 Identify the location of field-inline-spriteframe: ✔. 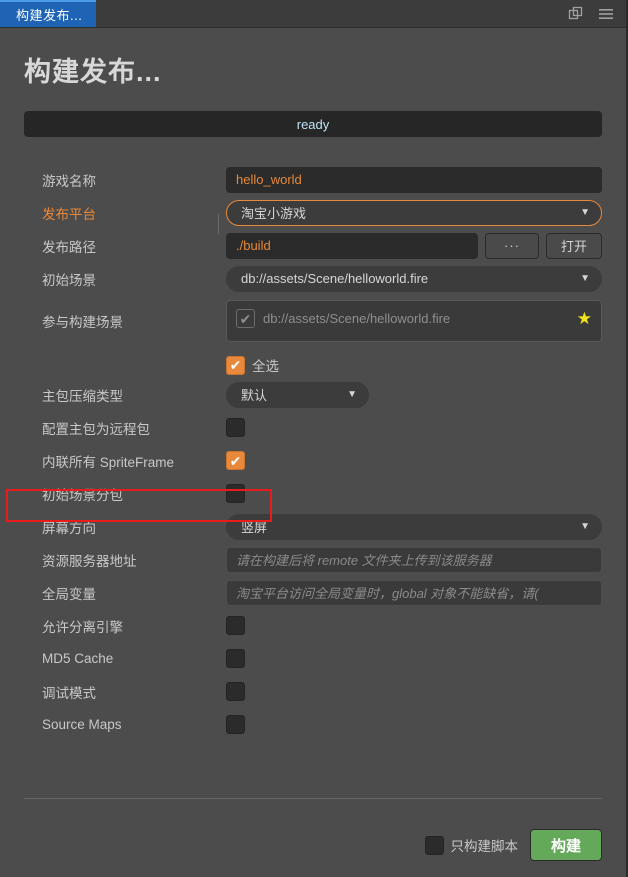
(411, 460).